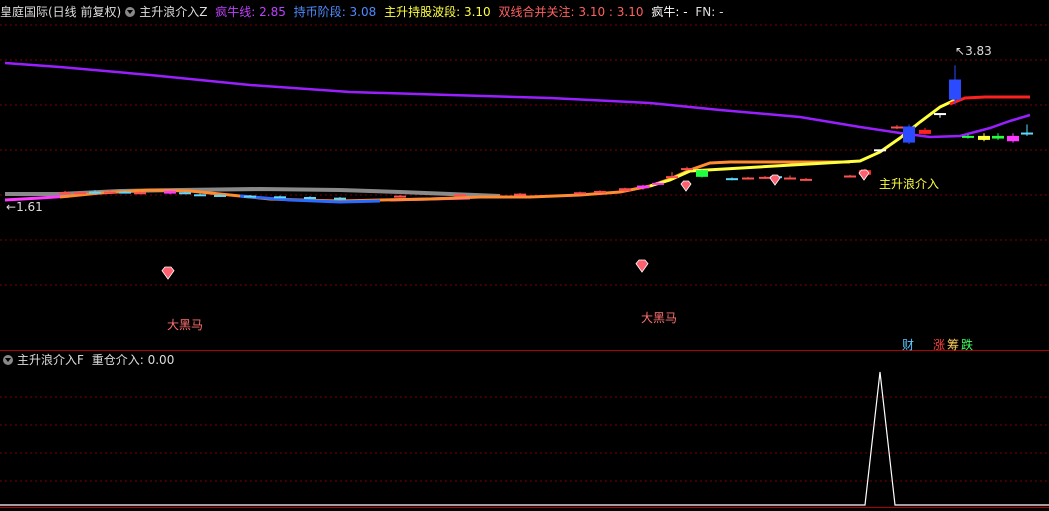  Describe the element at coordinates (659, 318) in the screenshot. I see `horse-label-2: 大黑马` at that location.